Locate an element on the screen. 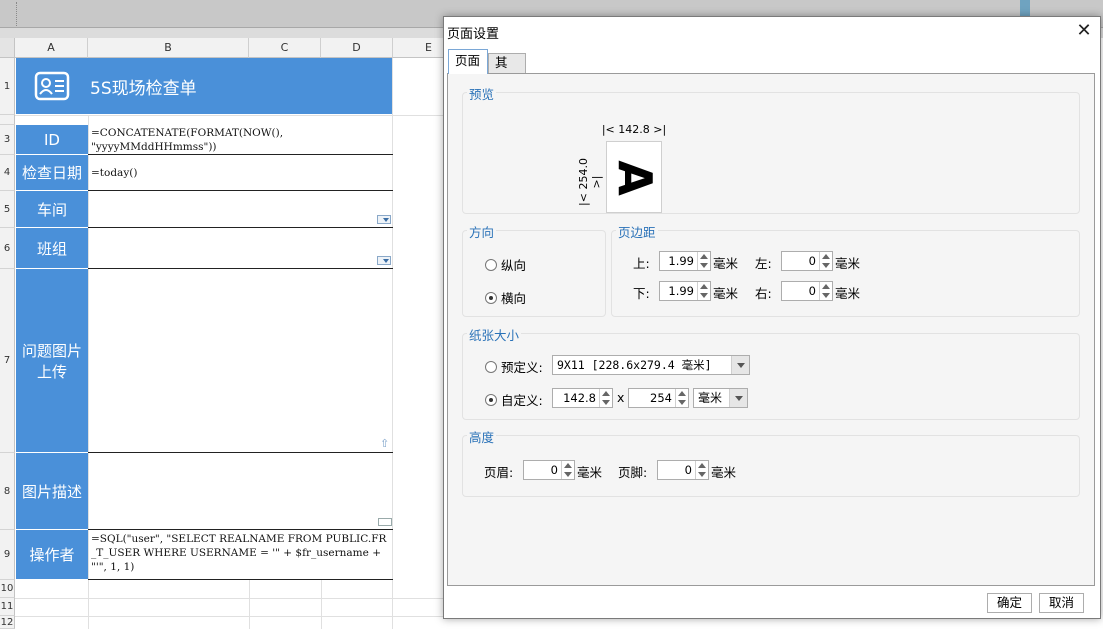 This screenshot has width=1103, height=629. row-header-3: 3 is located at coordinates (7, 140).